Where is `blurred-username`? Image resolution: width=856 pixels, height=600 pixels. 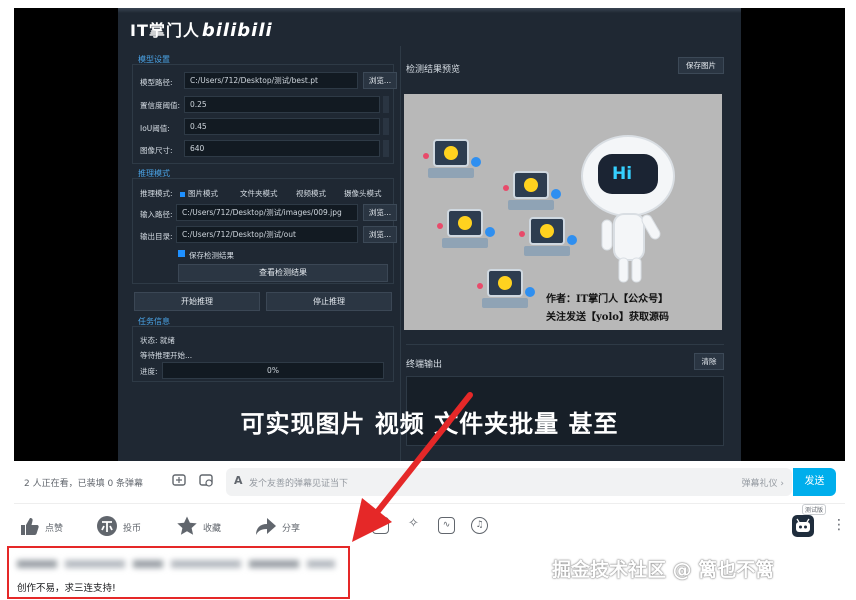 blurred-username is located at coordinates (176, 564).